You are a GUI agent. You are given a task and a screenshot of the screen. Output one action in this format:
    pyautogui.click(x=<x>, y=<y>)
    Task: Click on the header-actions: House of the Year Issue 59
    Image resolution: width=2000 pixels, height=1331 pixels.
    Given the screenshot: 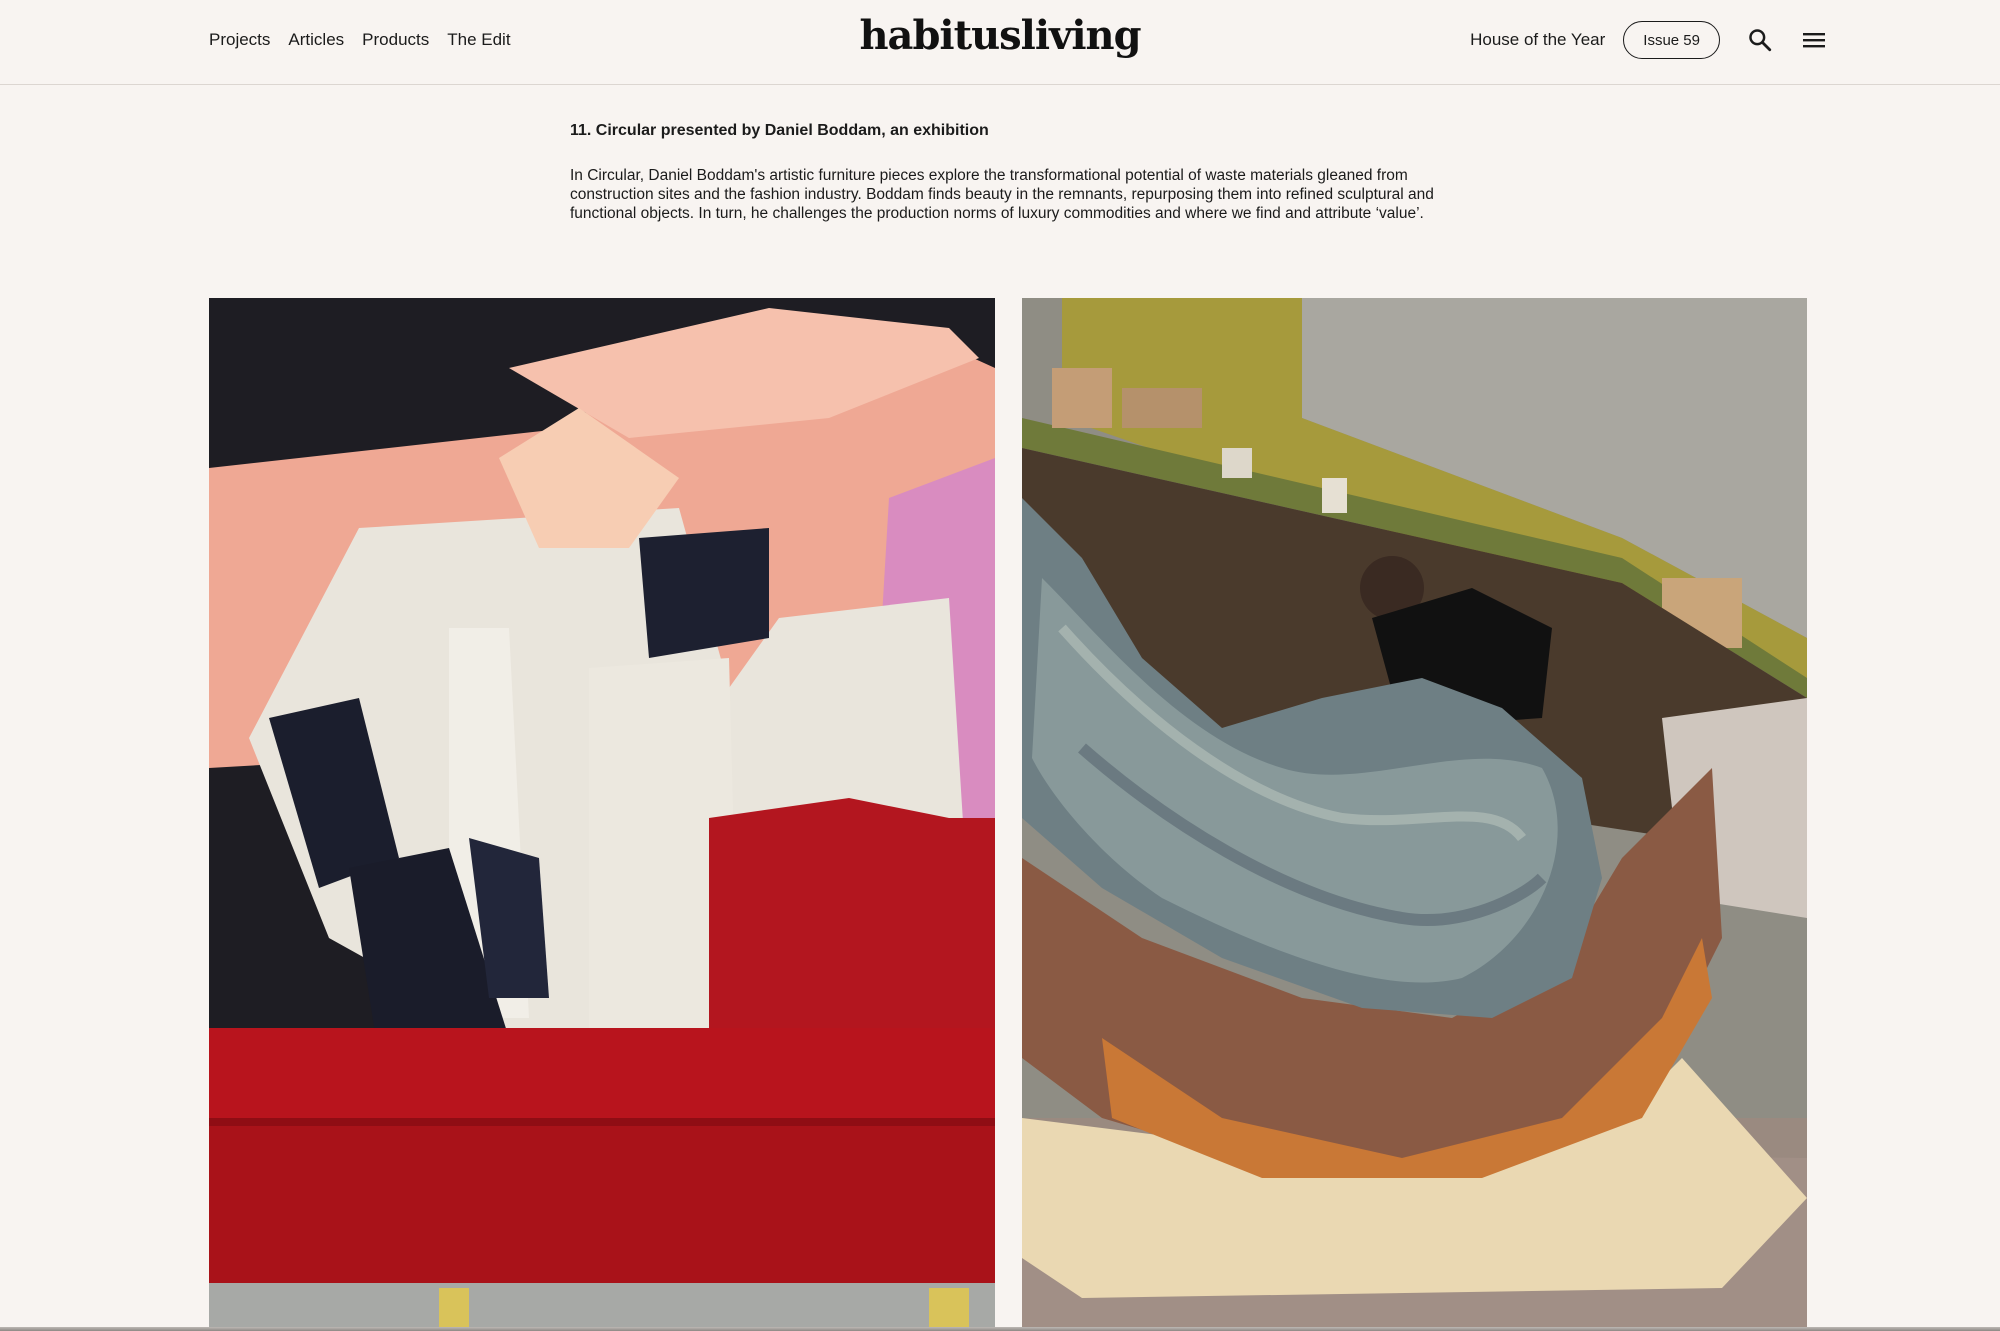 What is the action you would take?
    pyautogui.click(x=1650, y=40)
    